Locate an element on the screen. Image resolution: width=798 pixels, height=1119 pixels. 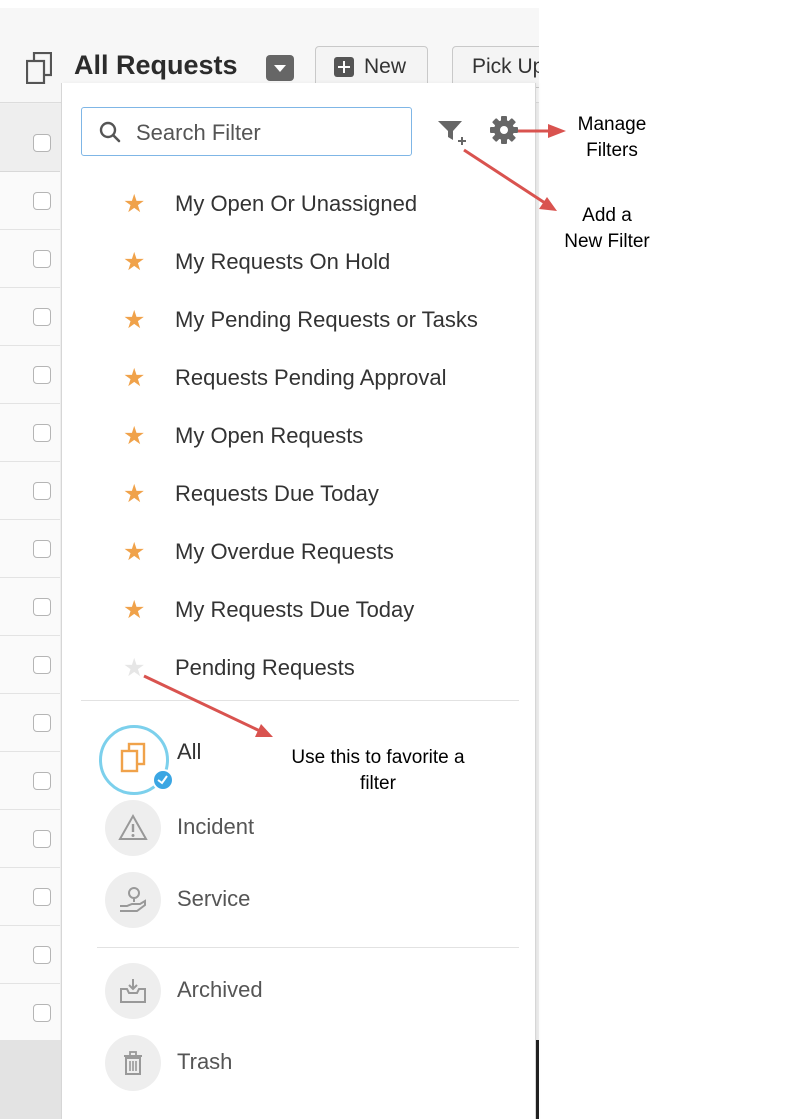
category-trash: Trash is located at coordinates (309, 1066).